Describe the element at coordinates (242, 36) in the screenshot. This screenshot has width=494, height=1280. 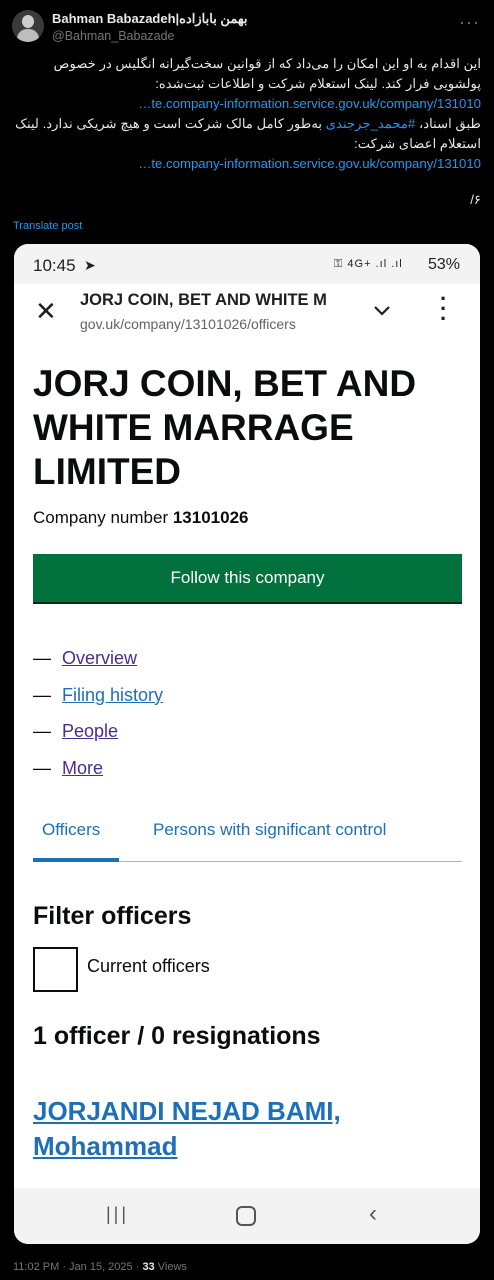
I see `author-handle: @Bahman_Babazade` at that location.